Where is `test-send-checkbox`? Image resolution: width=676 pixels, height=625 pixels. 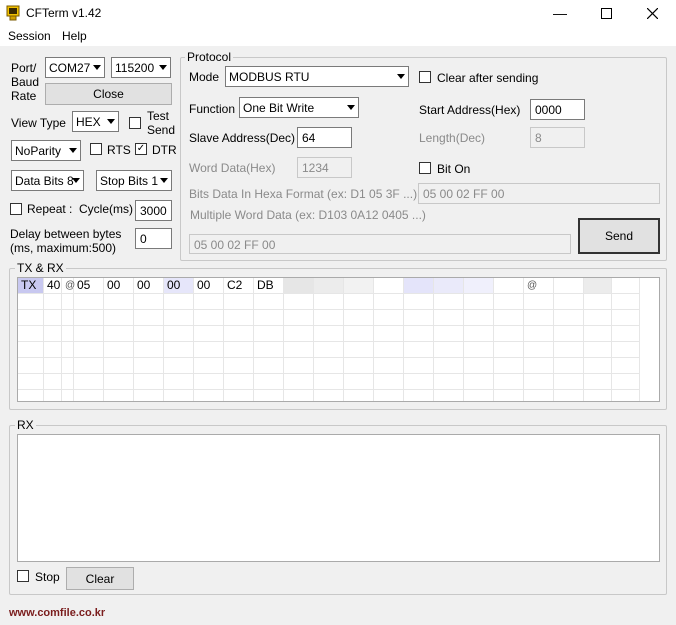
test-send-checkbox is located at coordinates (135, 123).